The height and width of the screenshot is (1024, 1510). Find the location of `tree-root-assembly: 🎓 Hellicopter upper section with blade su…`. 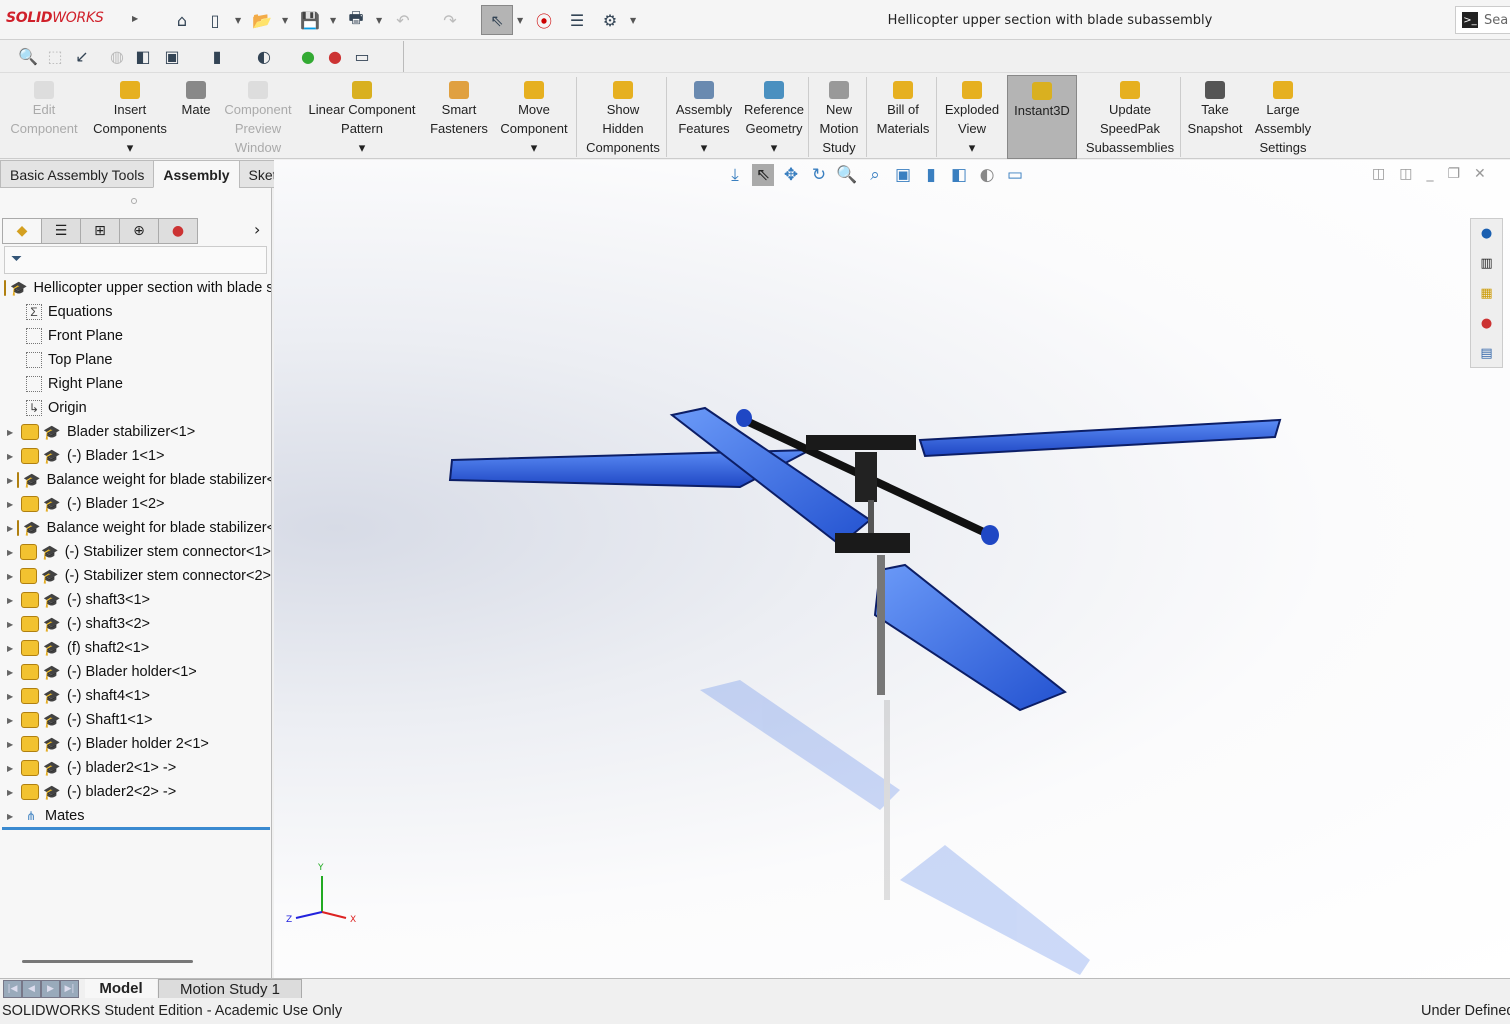

tree-root-assembly: 🎓 Hellicopter upper section with blade su… is located at coordinates (135, 288).